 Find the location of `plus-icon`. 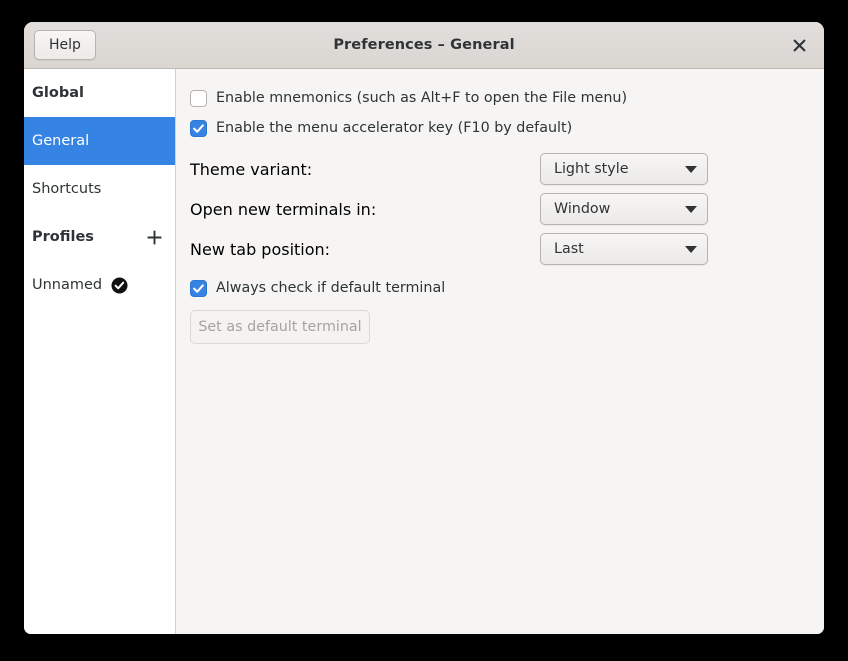

plus-icon is located at coordinates (154, 237).